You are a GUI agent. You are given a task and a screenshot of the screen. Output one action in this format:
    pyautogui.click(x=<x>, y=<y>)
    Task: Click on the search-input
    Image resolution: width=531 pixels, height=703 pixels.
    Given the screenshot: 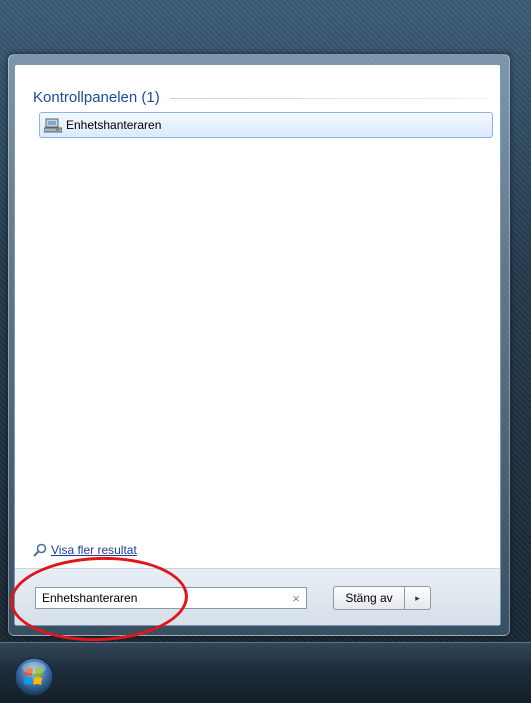 What is the action you would take?
    pyautogui.click(x=161, y=598)
    